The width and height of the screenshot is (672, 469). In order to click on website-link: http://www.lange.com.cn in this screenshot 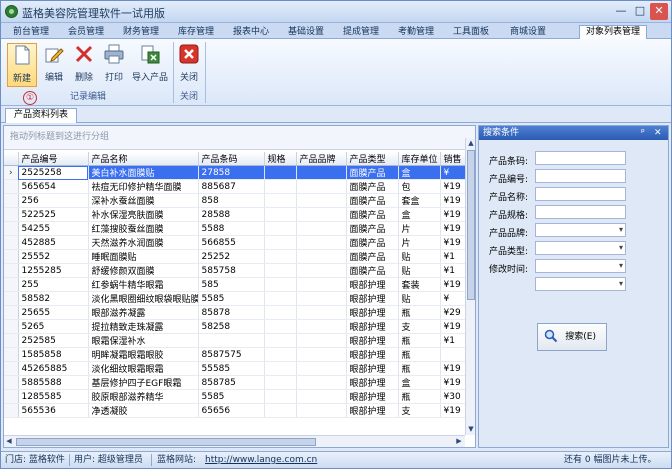, I will do `click(261, 460)`.